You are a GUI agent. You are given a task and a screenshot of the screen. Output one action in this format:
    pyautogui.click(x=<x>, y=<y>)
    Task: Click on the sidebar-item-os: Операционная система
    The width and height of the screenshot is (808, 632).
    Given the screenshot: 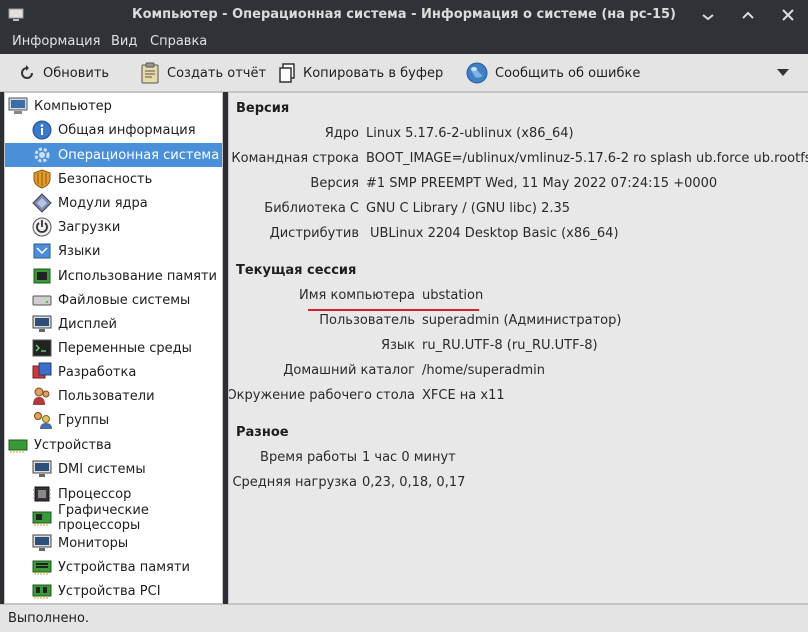 What is the action you would take?
    pyautogui.click(x=113, y=155)
    